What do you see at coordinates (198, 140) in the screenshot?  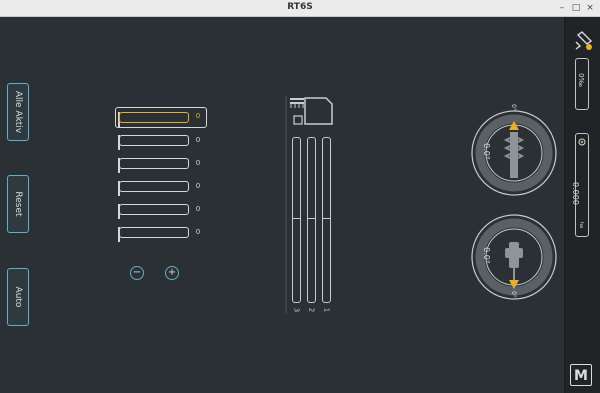 I see `section-value-2: 0` at bounding box center [198, 140].